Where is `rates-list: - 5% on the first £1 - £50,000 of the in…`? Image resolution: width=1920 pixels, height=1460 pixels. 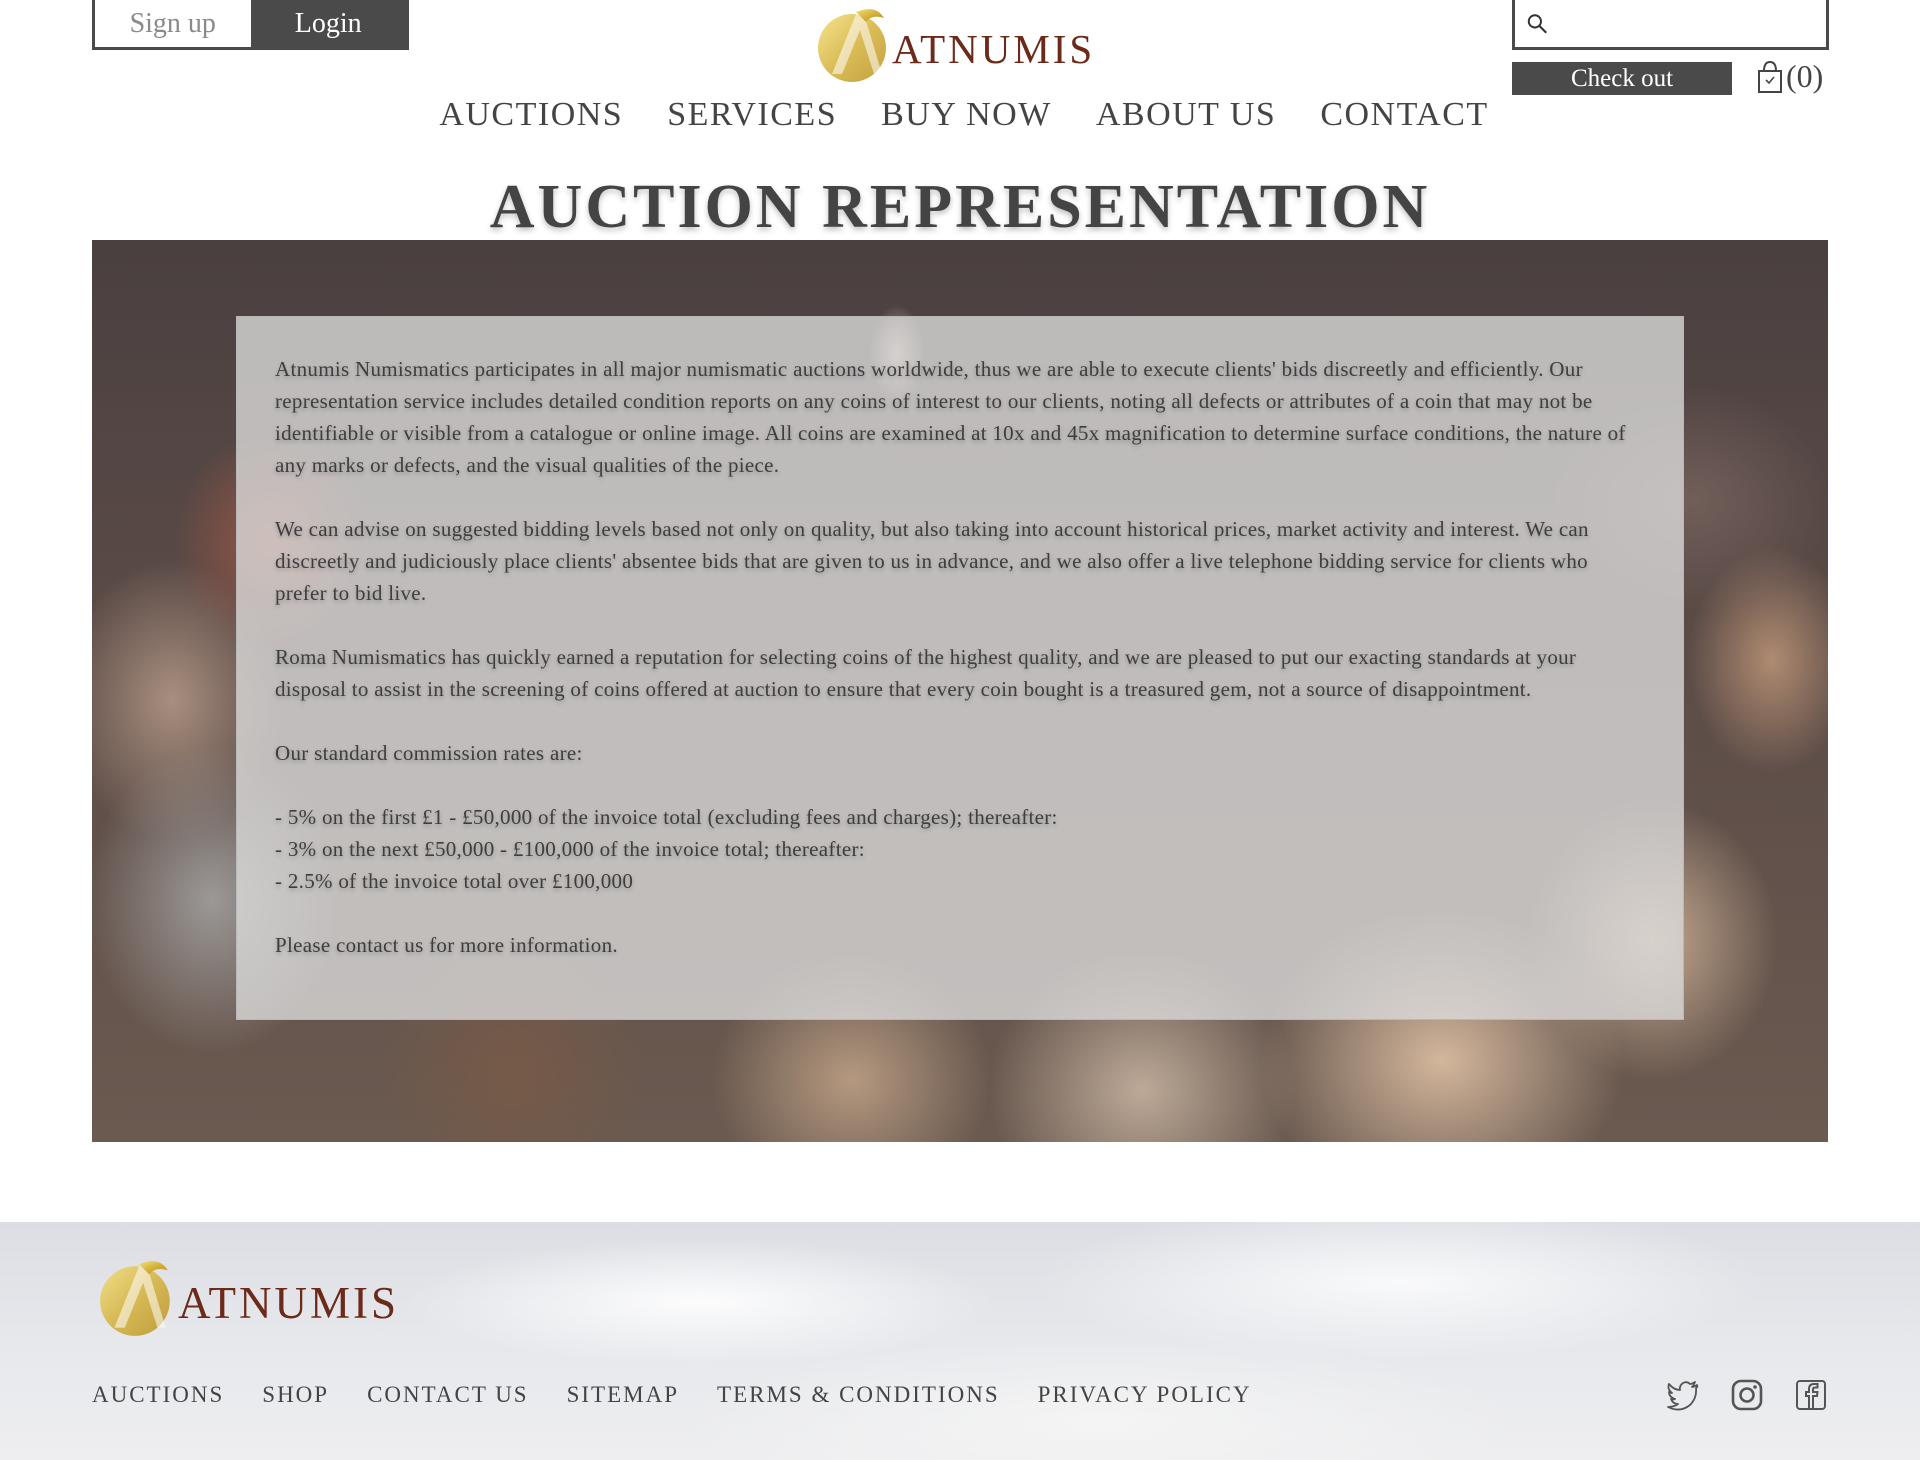 rates-list: - 5% on the first £1 - £50,000 of the in… is located at coordinates (960, 849).